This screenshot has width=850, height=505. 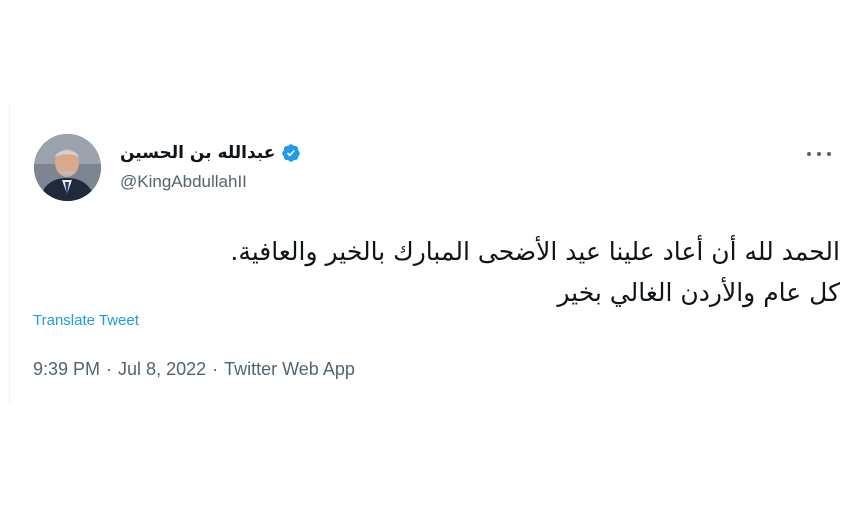 I want to click on tweet-meta: 9:39 PM · Jul 8, 2022 · Twitter Web App, so click(x=194, y=369).